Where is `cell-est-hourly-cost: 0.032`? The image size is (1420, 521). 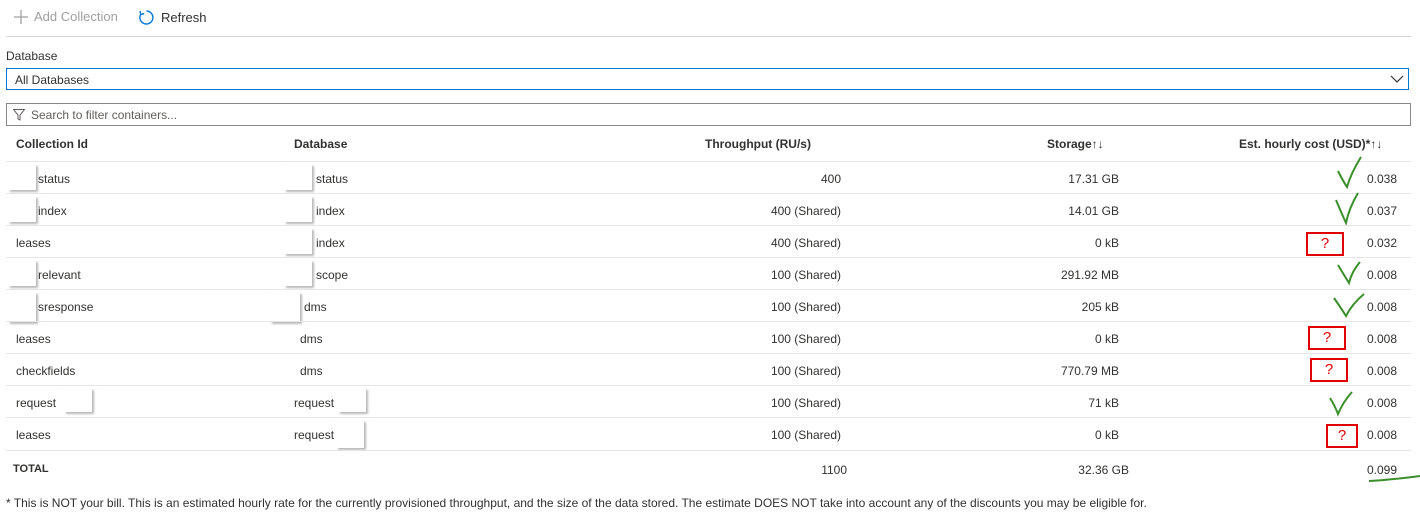 cell-est-hourly-cost: 0.032 is located at coordinates (1381, 243).